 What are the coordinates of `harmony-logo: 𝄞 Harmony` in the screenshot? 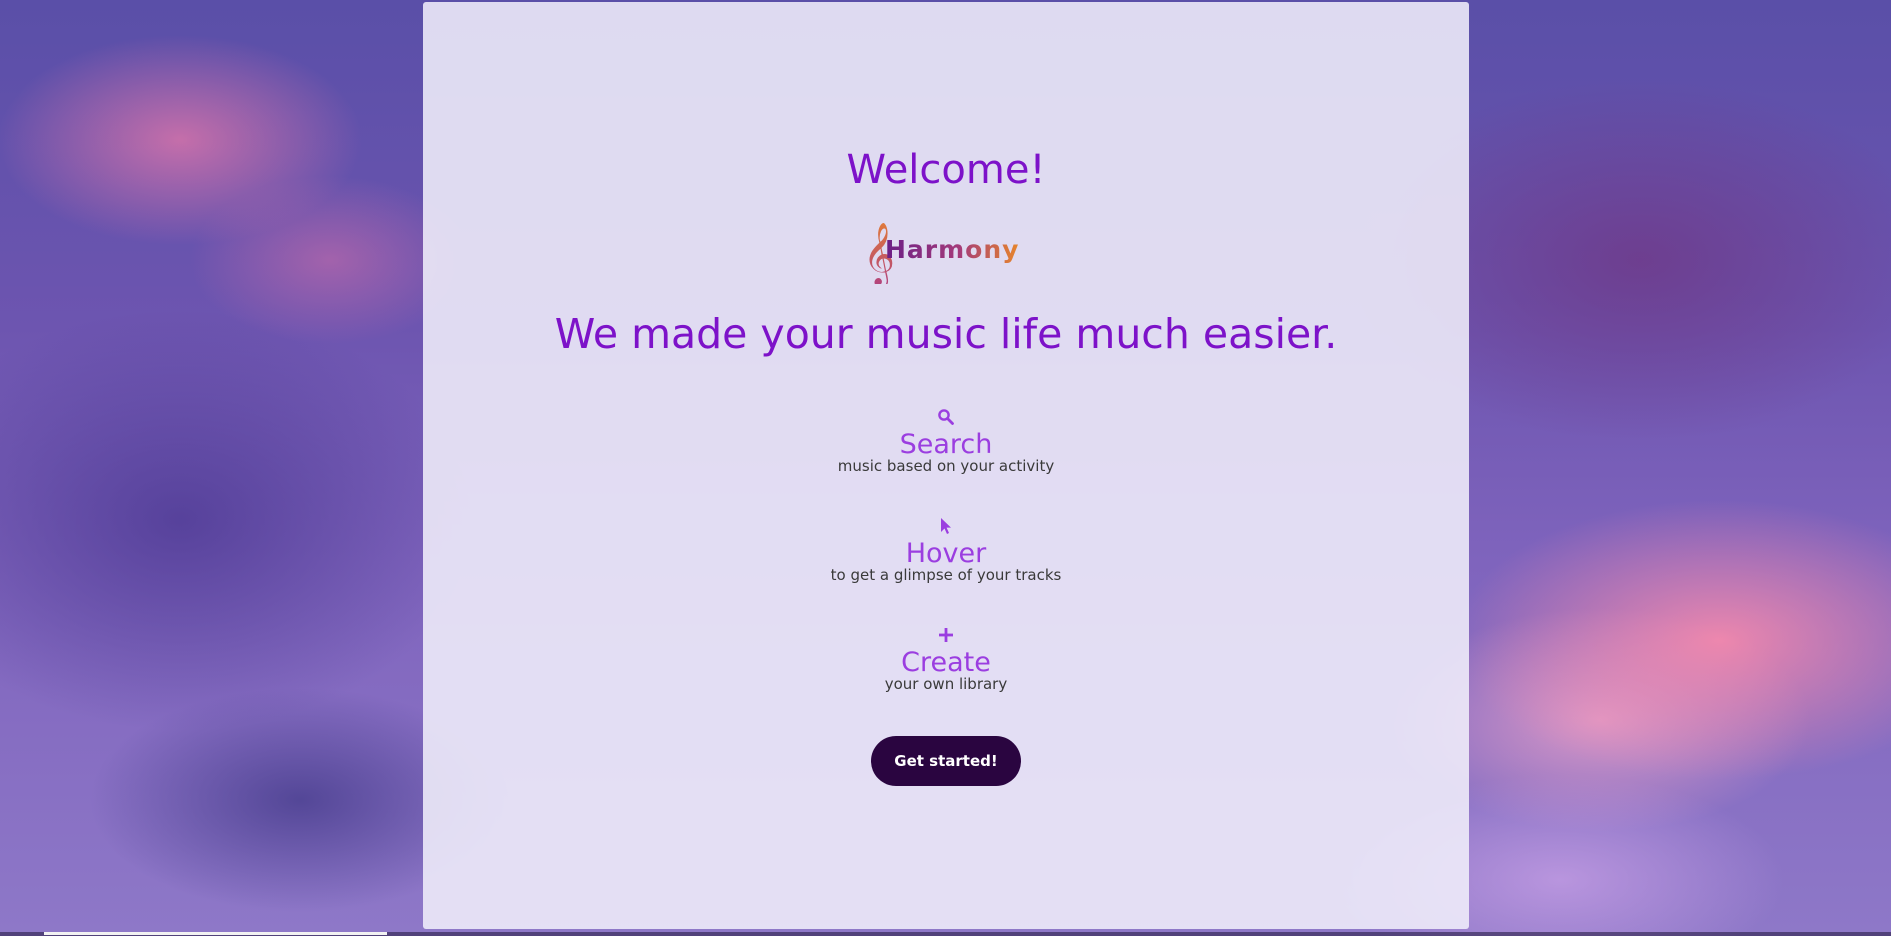 It's located at (948, 255).